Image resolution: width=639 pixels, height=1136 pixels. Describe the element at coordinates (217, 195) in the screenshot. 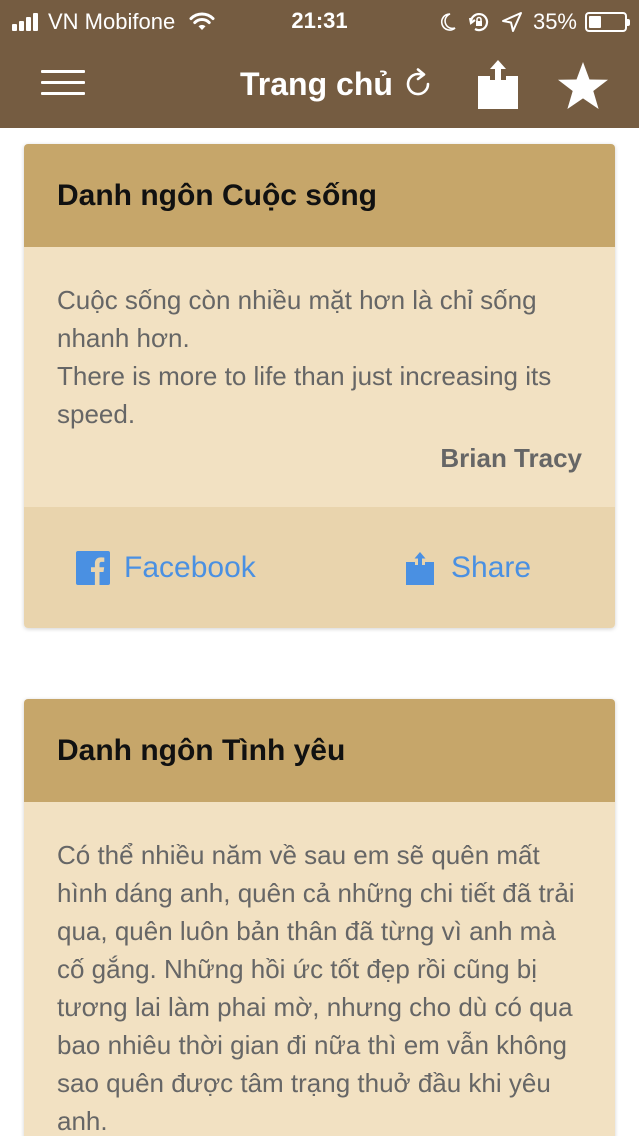

I see `card-title: Danh ngôn Cuộc sống` at that location.